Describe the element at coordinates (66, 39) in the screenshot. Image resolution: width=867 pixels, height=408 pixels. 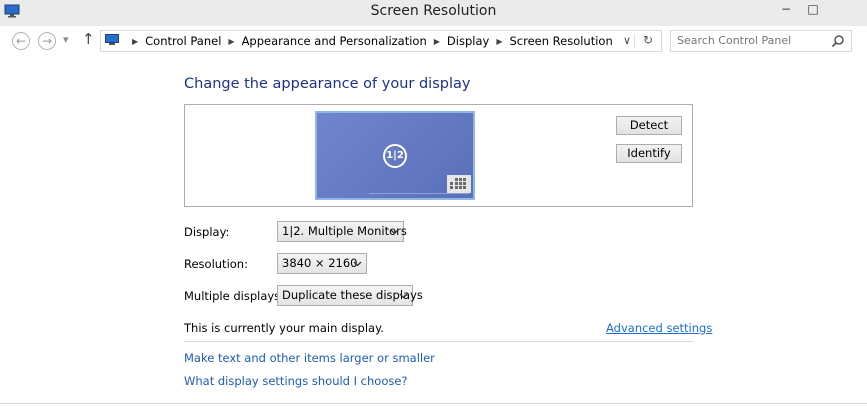
I see `recent-locations-button: ▾` at that location.